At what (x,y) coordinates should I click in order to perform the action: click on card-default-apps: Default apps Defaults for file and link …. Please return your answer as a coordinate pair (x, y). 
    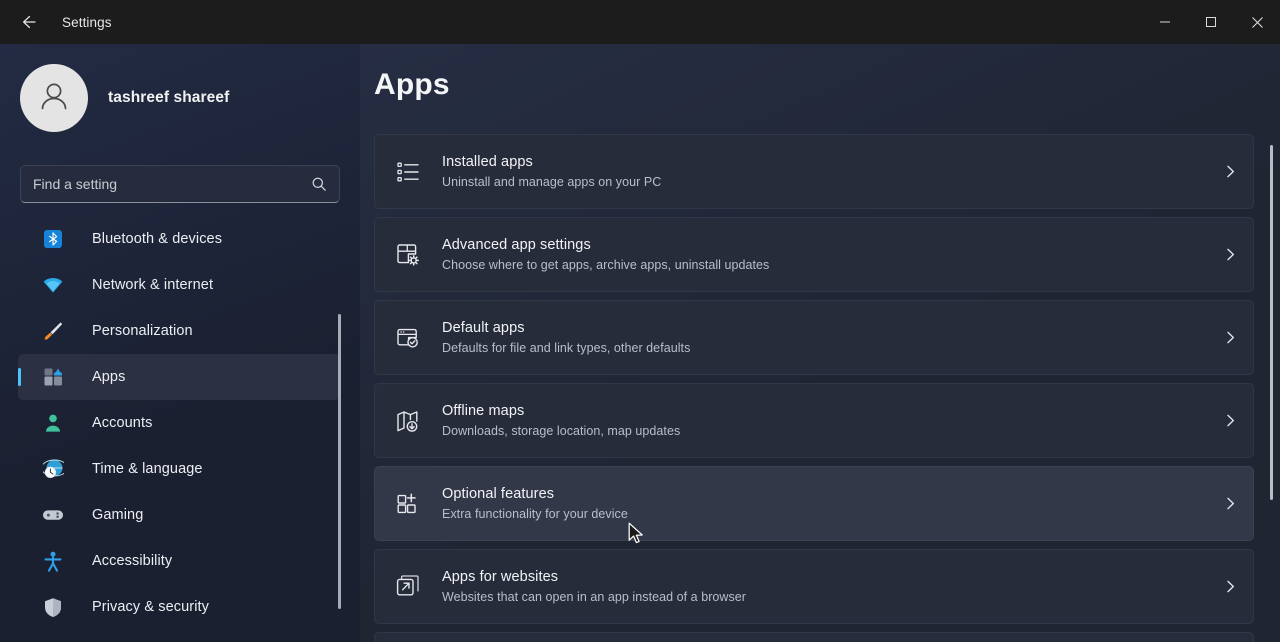
    Looking at the image, I should click on (814, 337).